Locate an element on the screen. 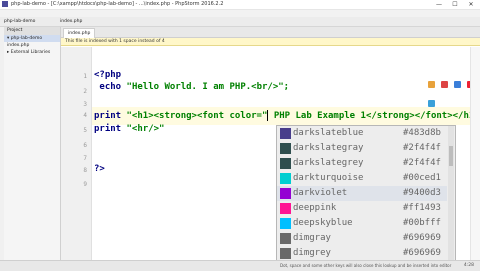  color-name: darkslategray is located at coordinates (328, 148).